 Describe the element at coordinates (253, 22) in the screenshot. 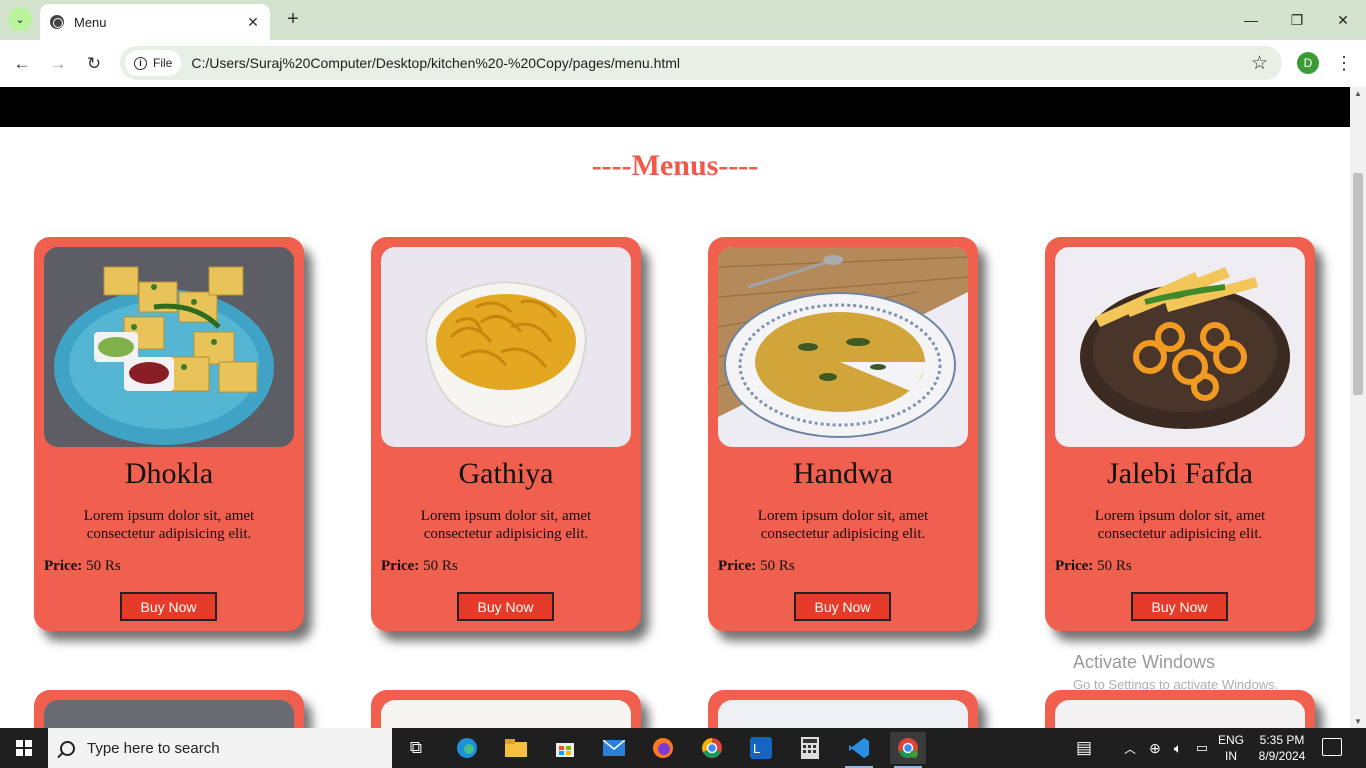

I see `tab-close-icon: ✕` at that location.